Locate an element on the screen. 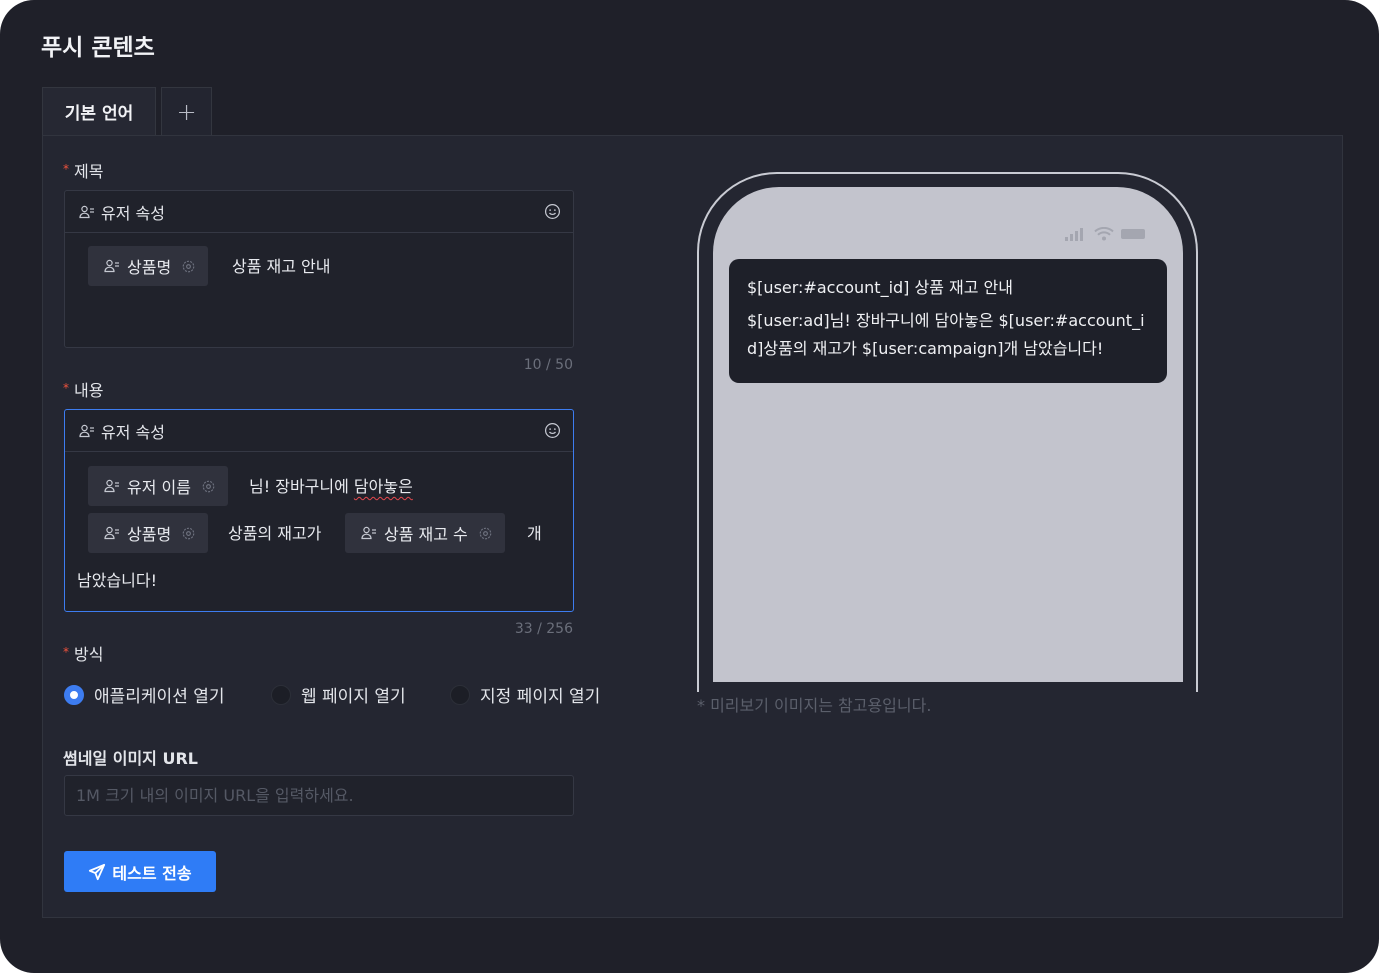 The width and height of the screenshot is (1379, 973). add-tab-button: + is located at coordinates (186, 111).